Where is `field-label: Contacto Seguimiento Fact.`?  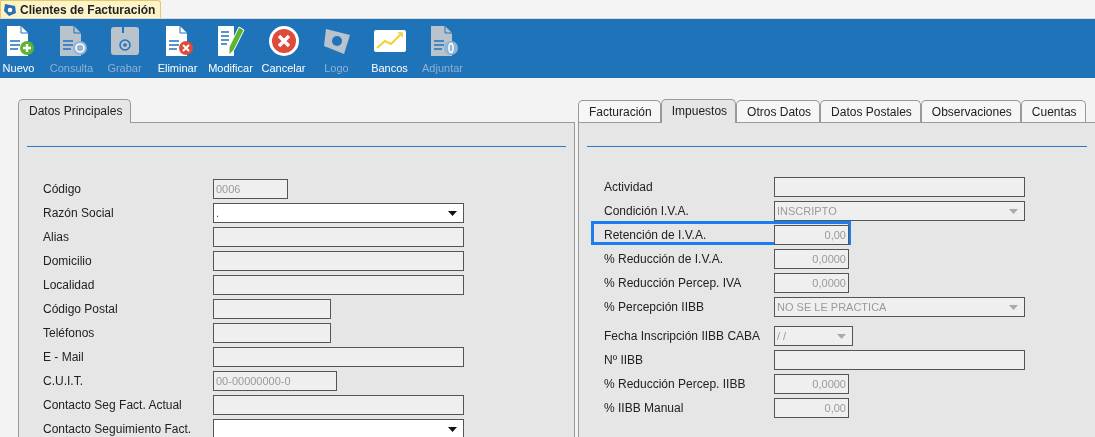 field-label: Contacto Seguimiento Fact. is located at coordinates (118, 429).